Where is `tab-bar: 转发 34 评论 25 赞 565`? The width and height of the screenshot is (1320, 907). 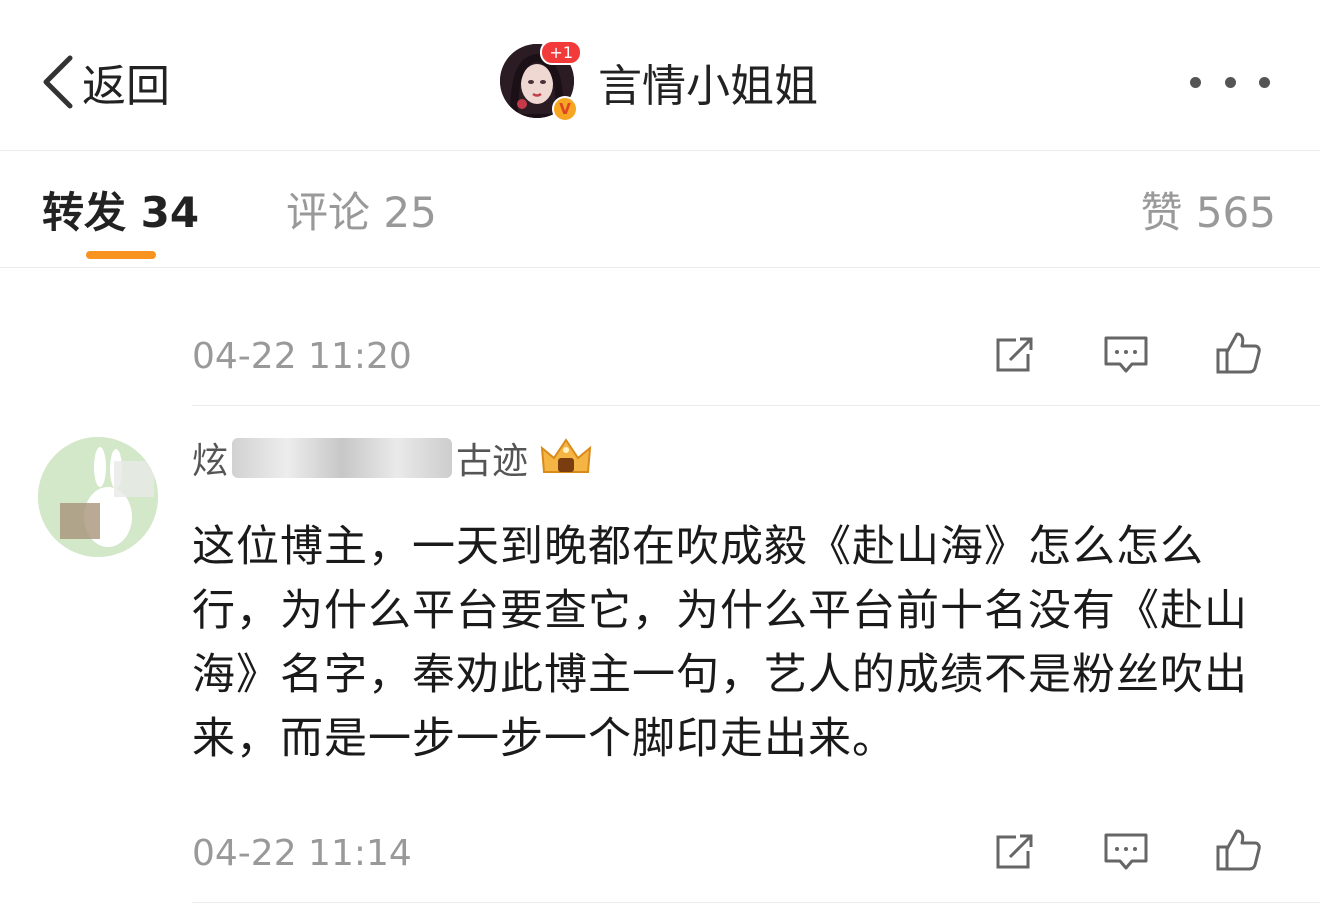 tab-bar: 转发 34 评论 25 赞 565 is located at coordinates (660, 209).